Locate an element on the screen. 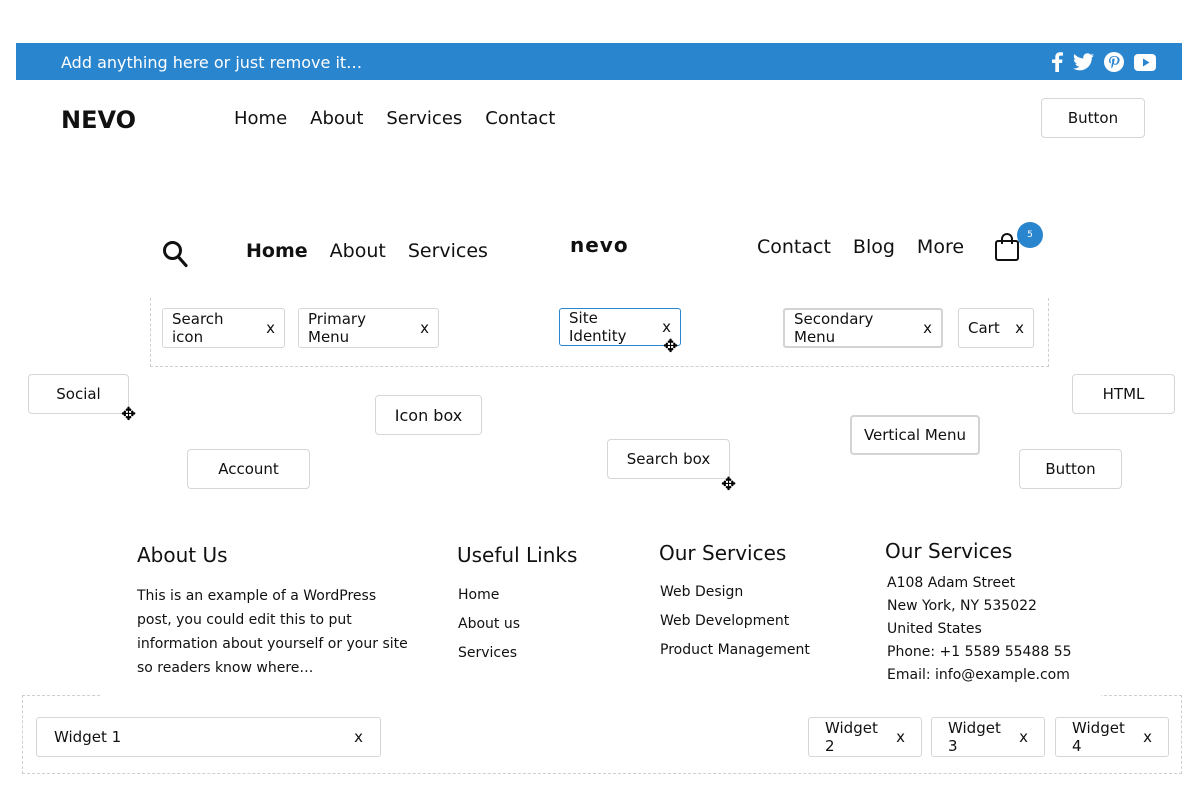 Image resolution: width=1200 pixels, height=800 pixels. nav-item-about: About is located at coordinates (336, 118).